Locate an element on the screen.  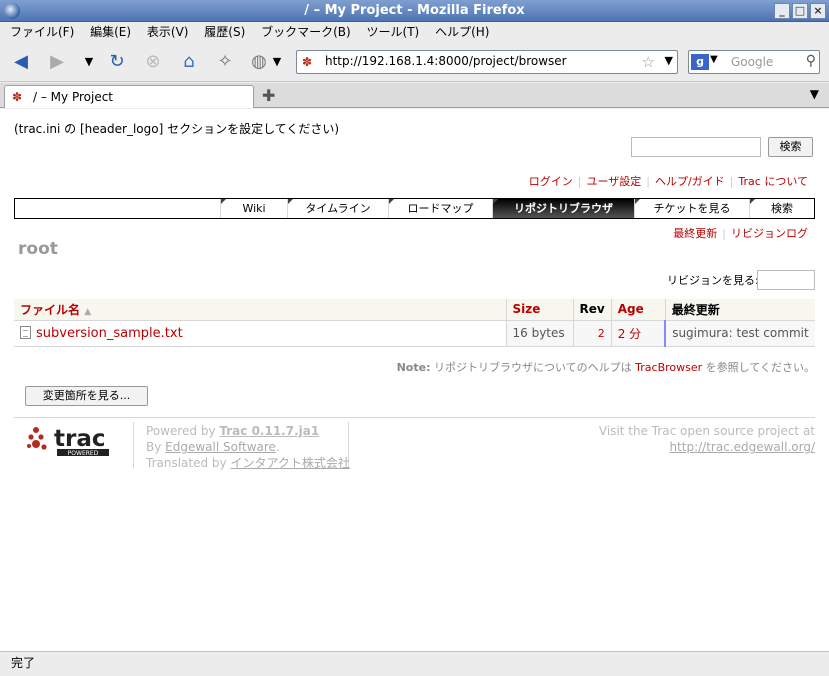
back-icon: ◀ is located at coordinates (21, 62).